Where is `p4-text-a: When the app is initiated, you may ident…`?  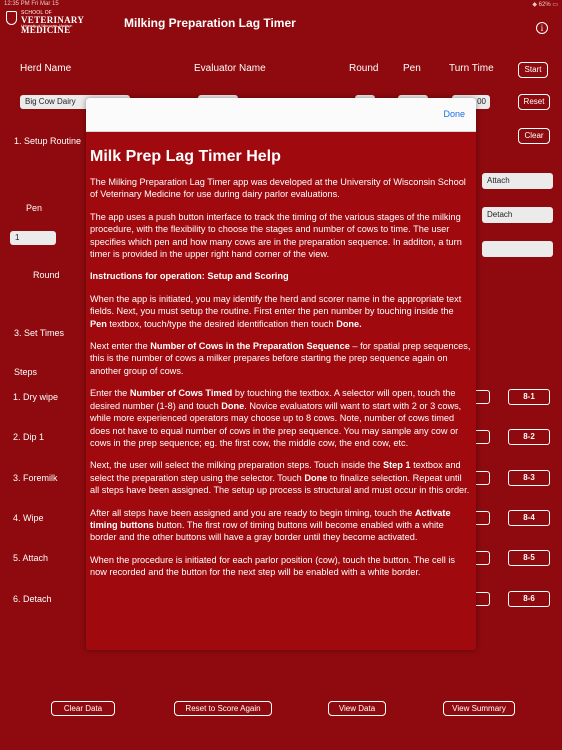 p4-text-a: When the app is initiated, you may ident… is located at coordinates (276, 305).